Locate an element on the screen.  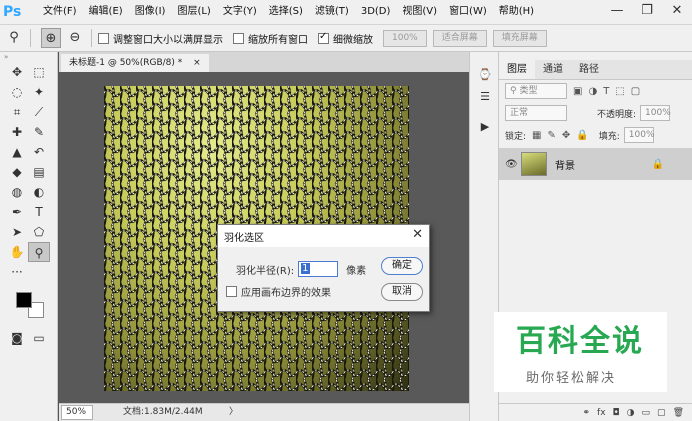
resize-windows-checkbox is located at coordinates (103, 38).